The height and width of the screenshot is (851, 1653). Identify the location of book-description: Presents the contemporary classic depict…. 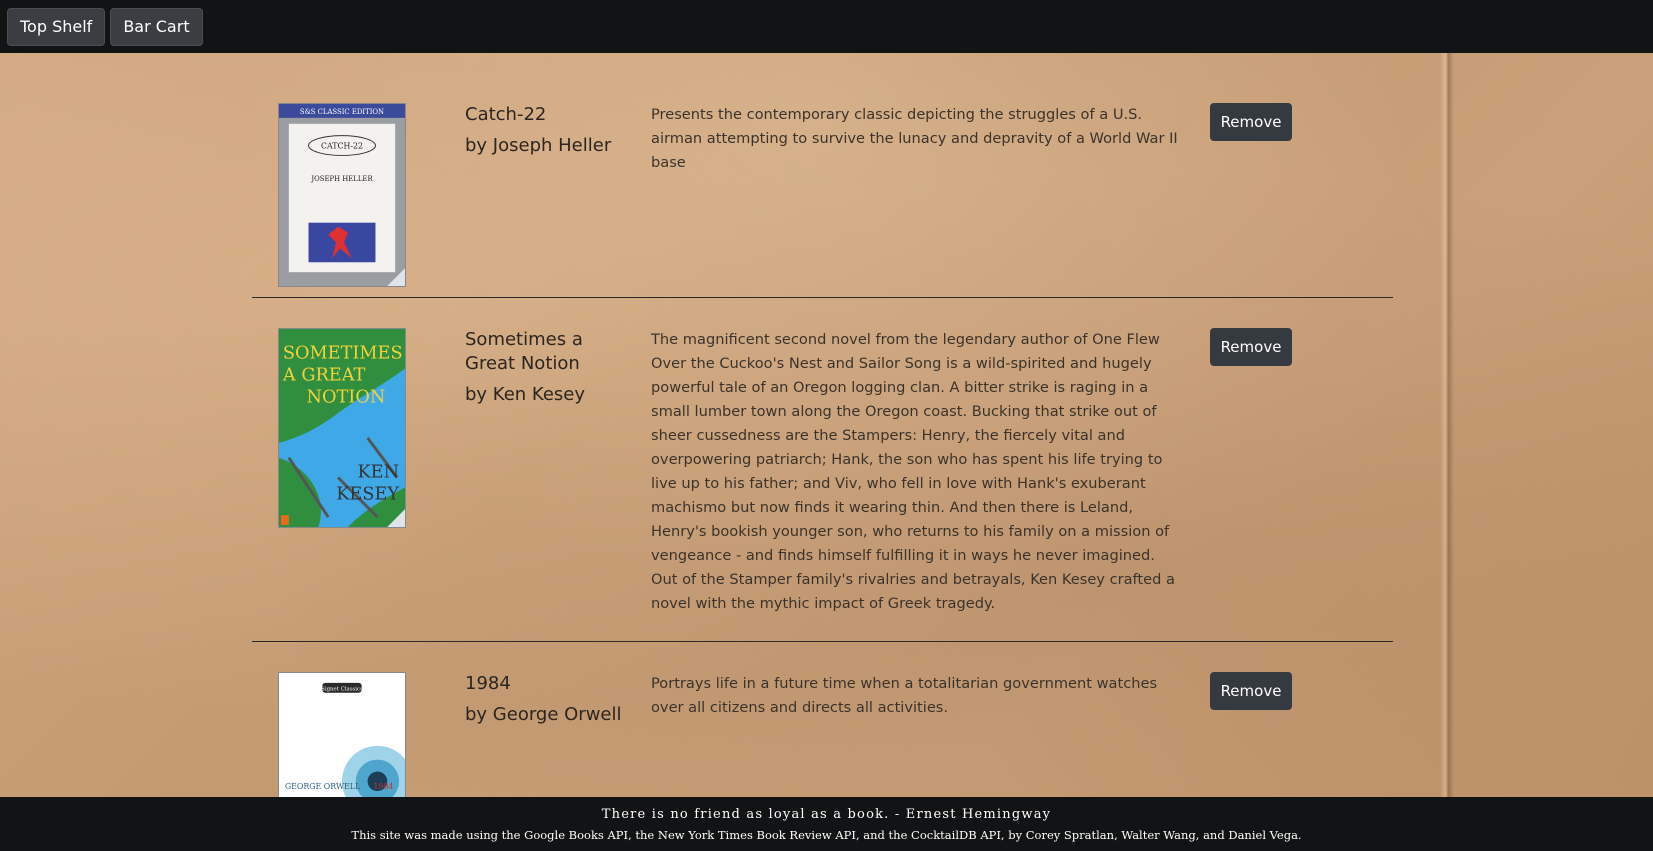
(914, 138).